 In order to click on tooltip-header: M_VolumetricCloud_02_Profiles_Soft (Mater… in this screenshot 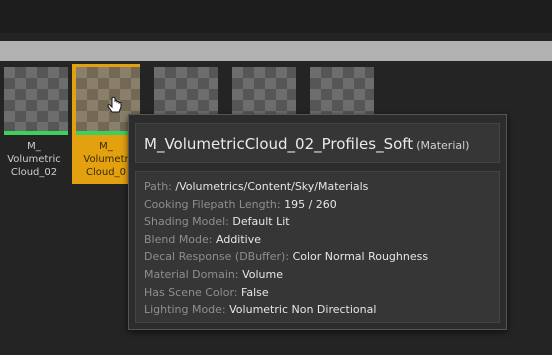, I will do `click(317, 143)`.